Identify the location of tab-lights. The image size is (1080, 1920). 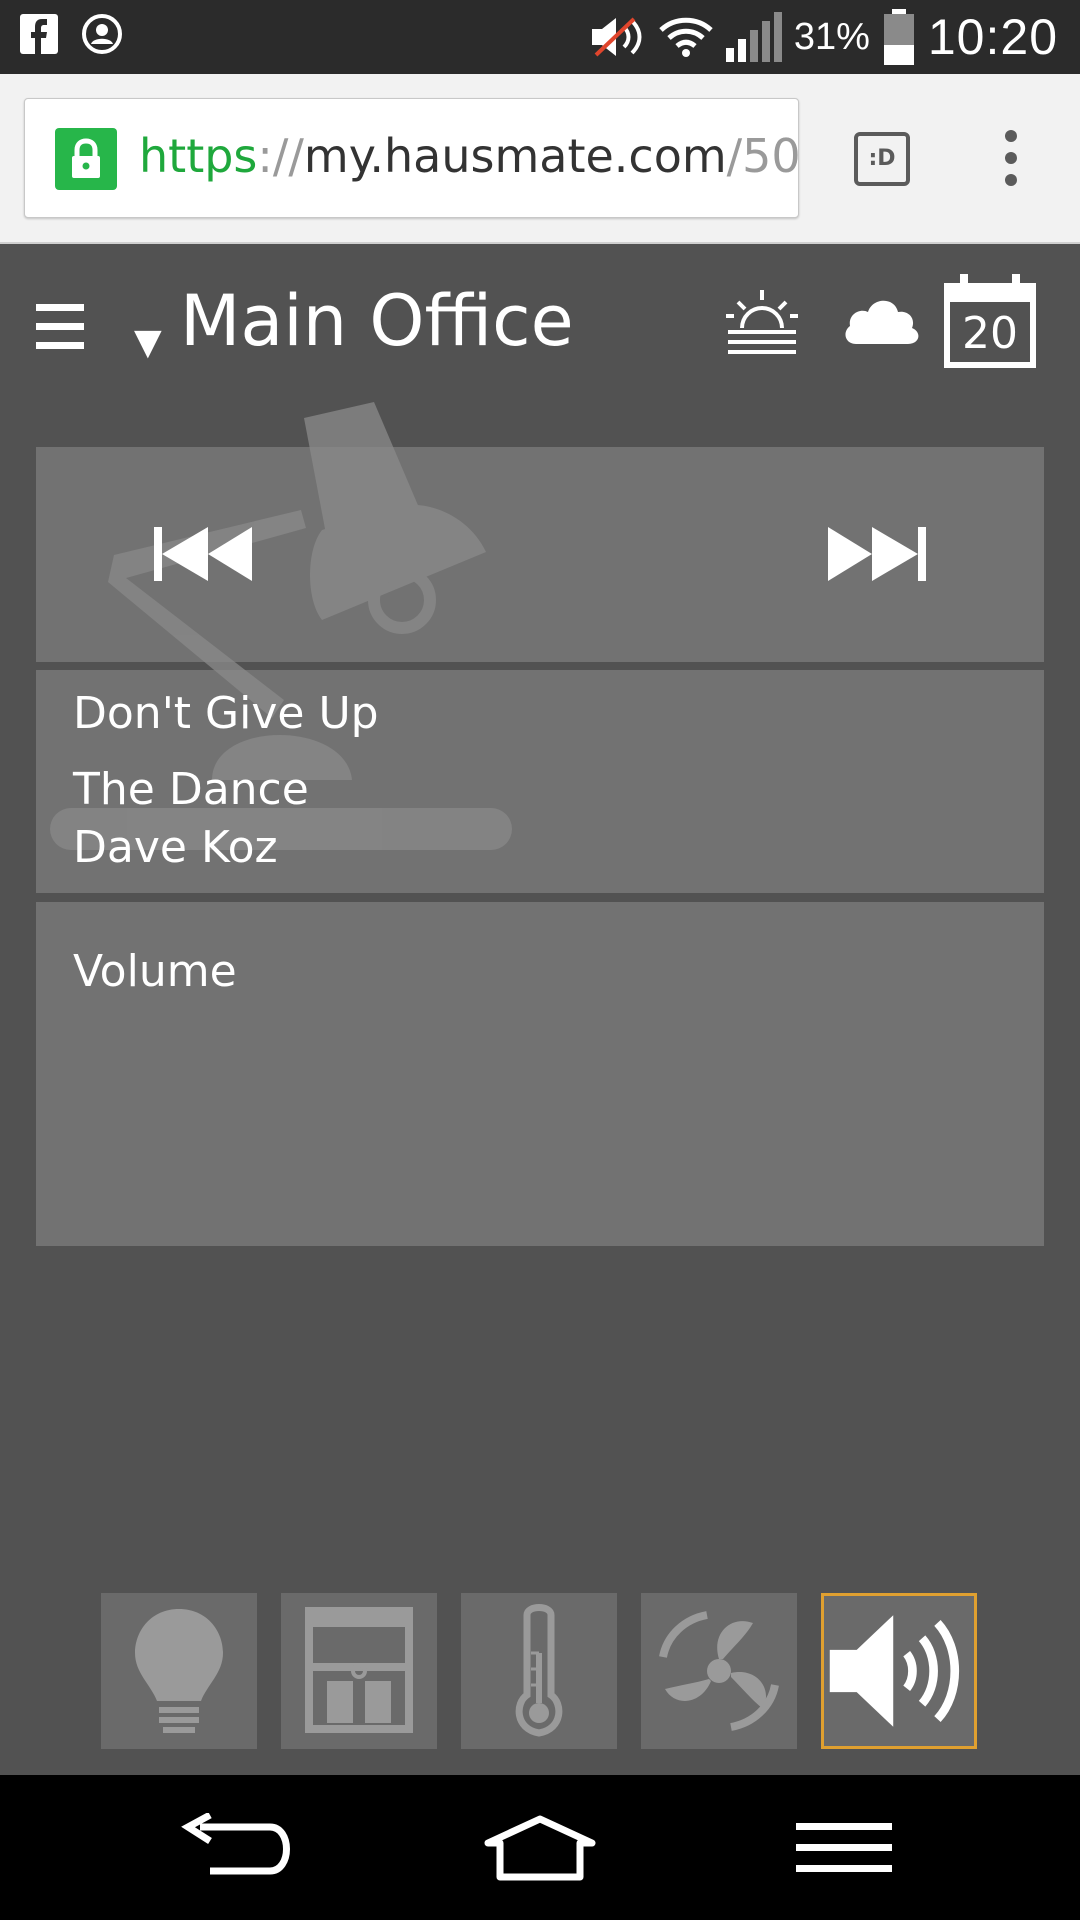
(179, 1671).